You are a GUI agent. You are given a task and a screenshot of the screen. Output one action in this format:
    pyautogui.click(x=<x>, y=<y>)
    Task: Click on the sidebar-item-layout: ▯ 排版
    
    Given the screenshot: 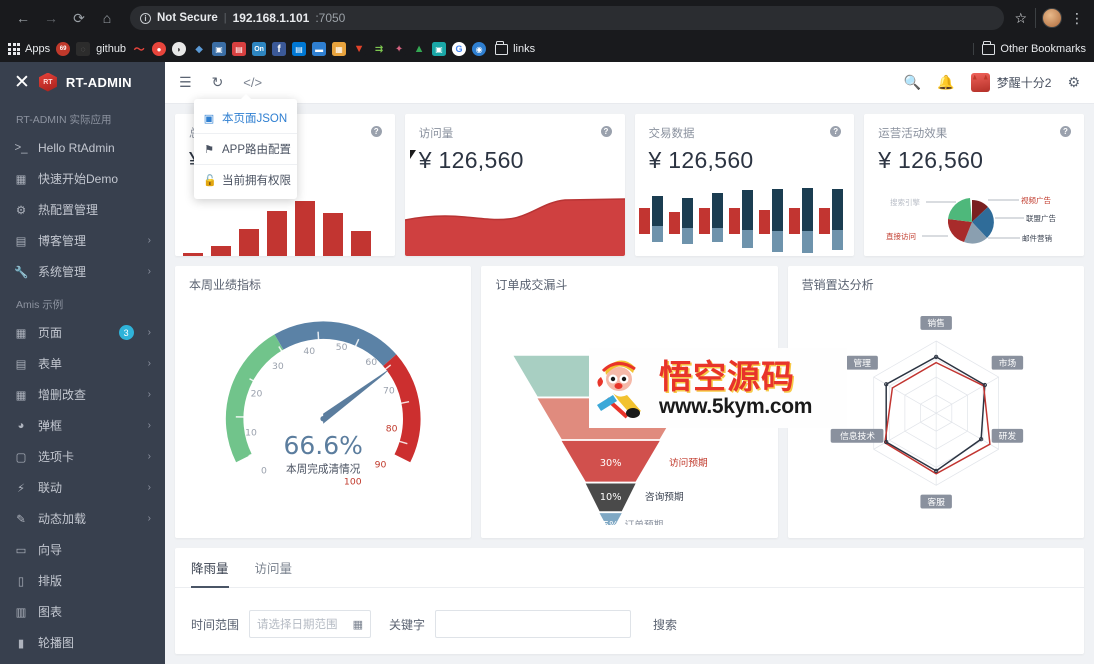 What is the action you would take?
    pyautogui.click(x=82, y=580)
    